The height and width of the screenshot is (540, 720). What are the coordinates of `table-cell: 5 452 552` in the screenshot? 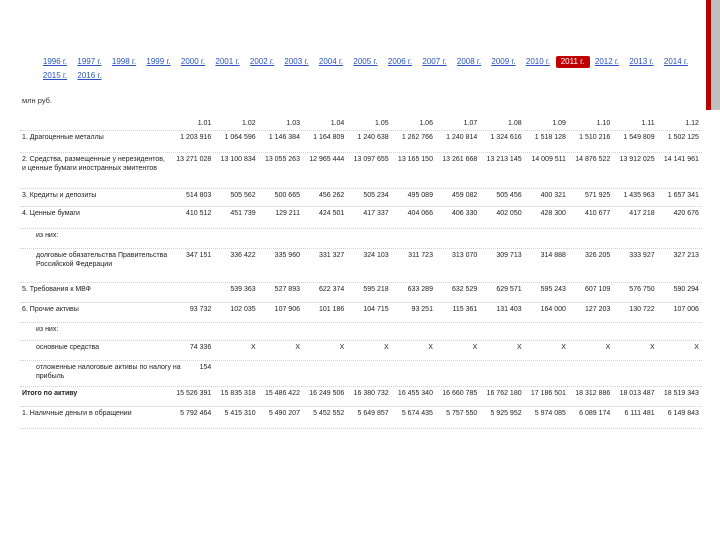 It's located at (329, 413).